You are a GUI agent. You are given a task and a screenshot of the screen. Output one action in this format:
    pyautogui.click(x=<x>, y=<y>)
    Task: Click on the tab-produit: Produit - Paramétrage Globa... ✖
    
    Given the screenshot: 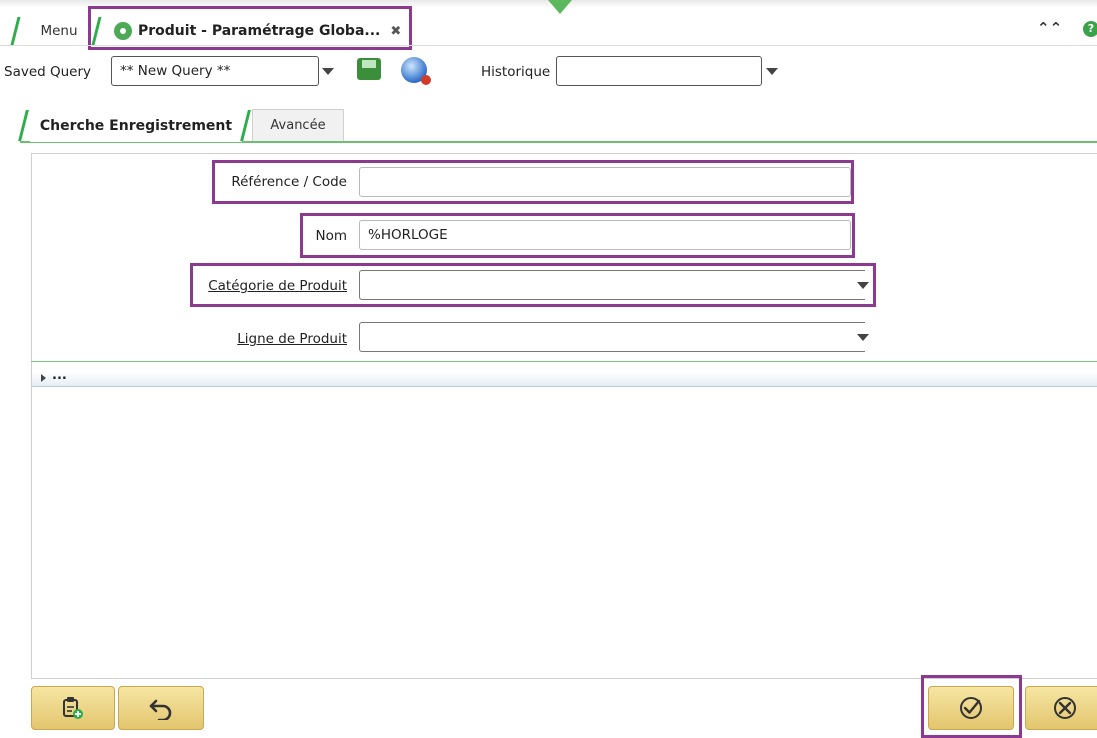 What is the action you would take?
    pyautogui.click(x=255, y=31)
    